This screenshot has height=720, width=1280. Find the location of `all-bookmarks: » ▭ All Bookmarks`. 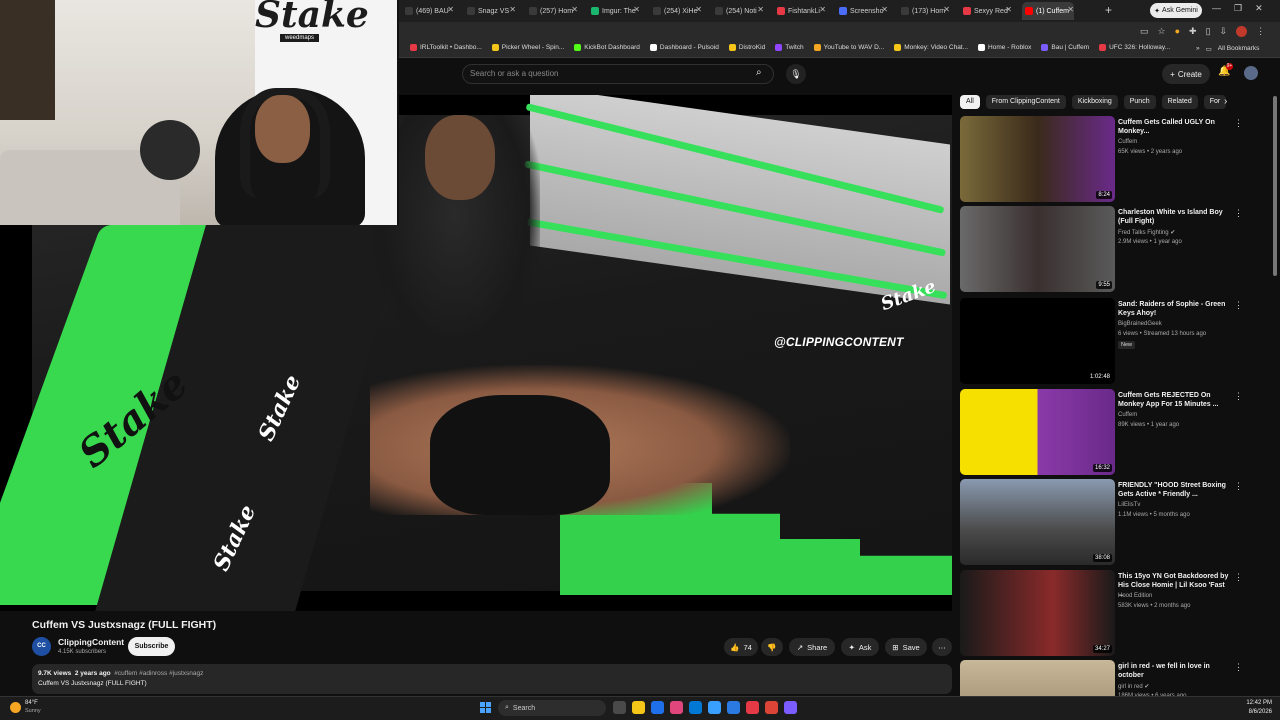

all-bookmarks: » ▭ All Bookmarks is located at coordinates (1227, 49).